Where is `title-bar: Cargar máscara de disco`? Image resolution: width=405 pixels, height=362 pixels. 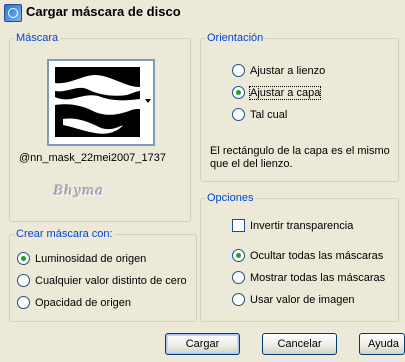 title-bar: Cargar máscara de disco is located at coordinates (202, 14).